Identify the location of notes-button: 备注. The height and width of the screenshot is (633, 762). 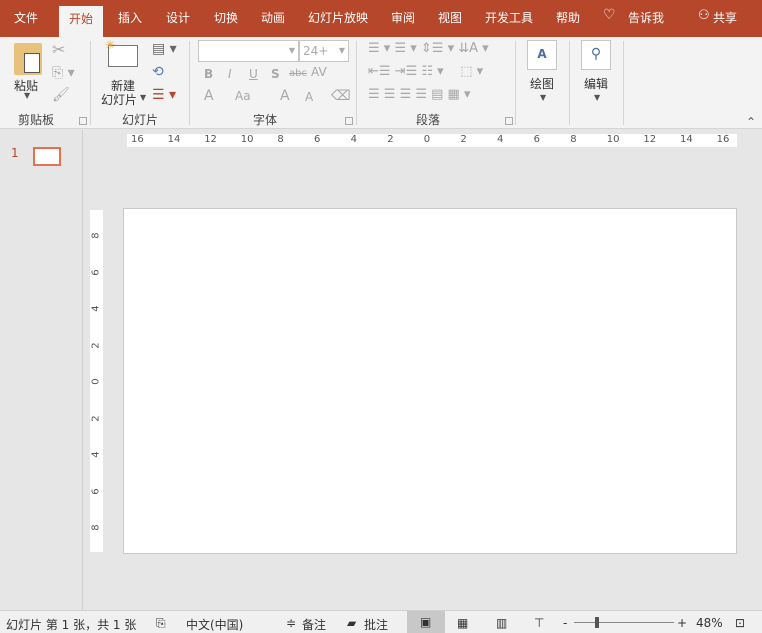
(314, 624).